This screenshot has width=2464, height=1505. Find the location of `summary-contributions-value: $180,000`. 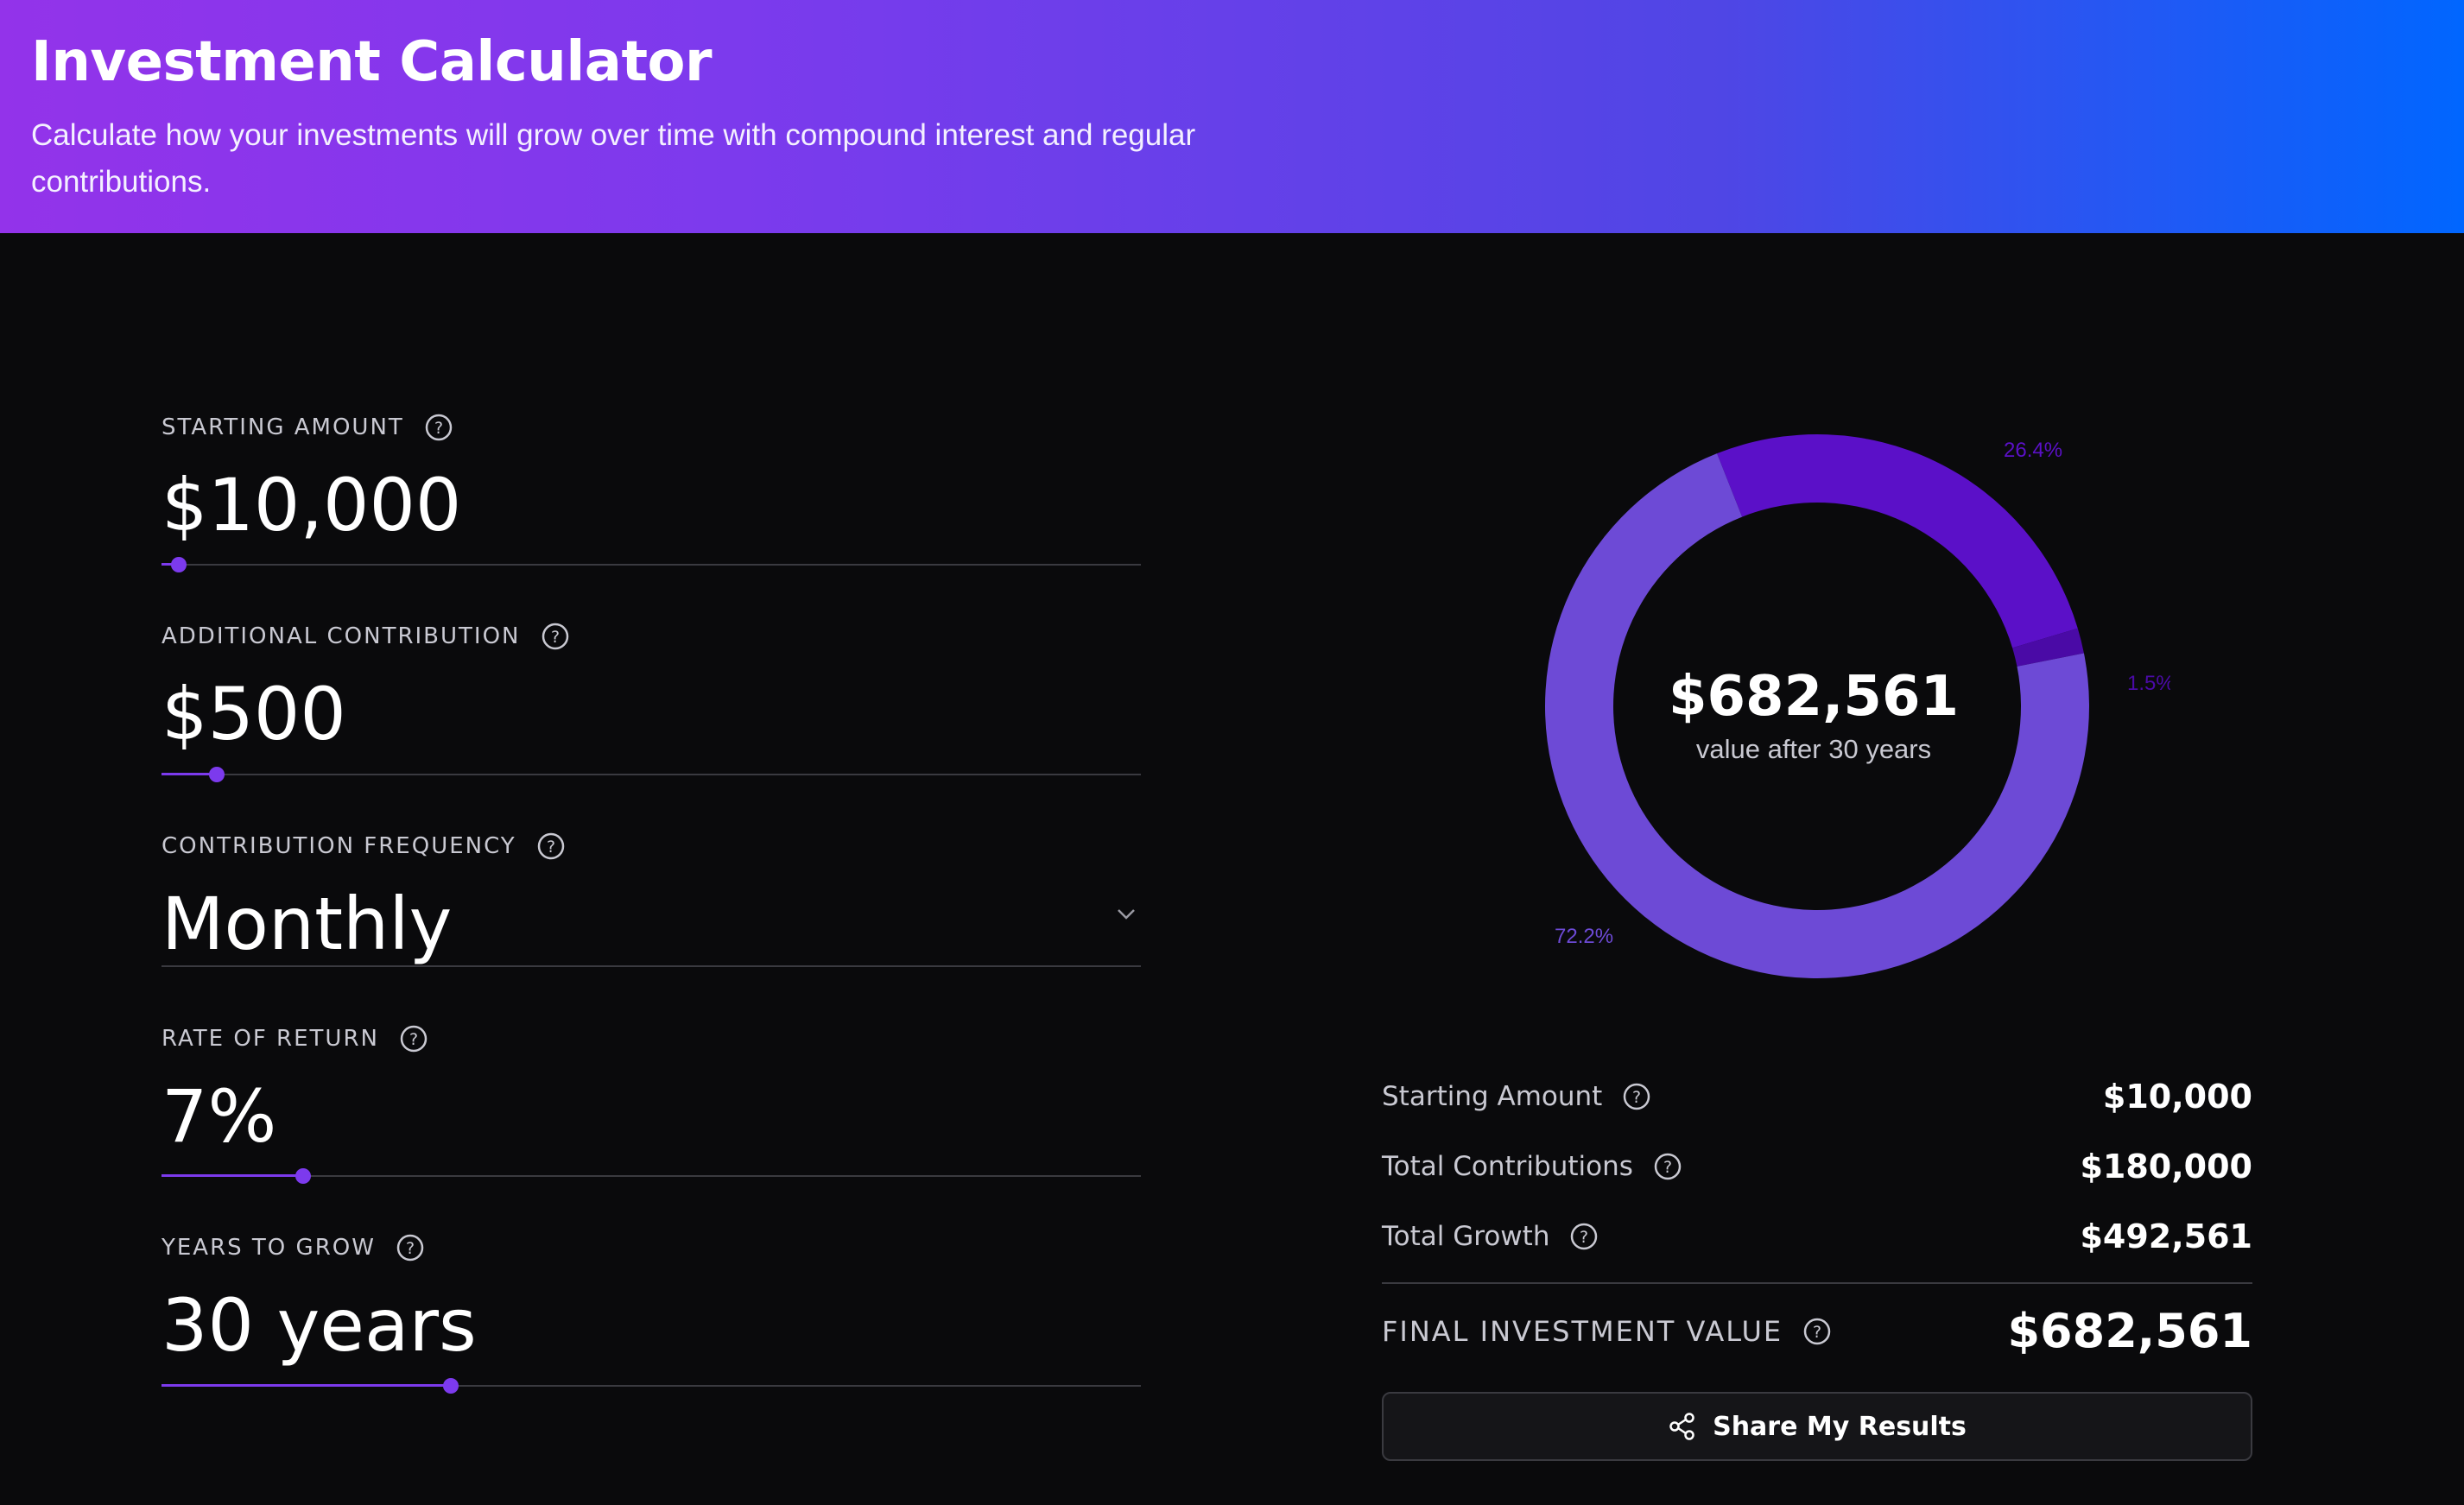

summary-contributions-value: $180,000 is located at coordinates (2166, 1167).